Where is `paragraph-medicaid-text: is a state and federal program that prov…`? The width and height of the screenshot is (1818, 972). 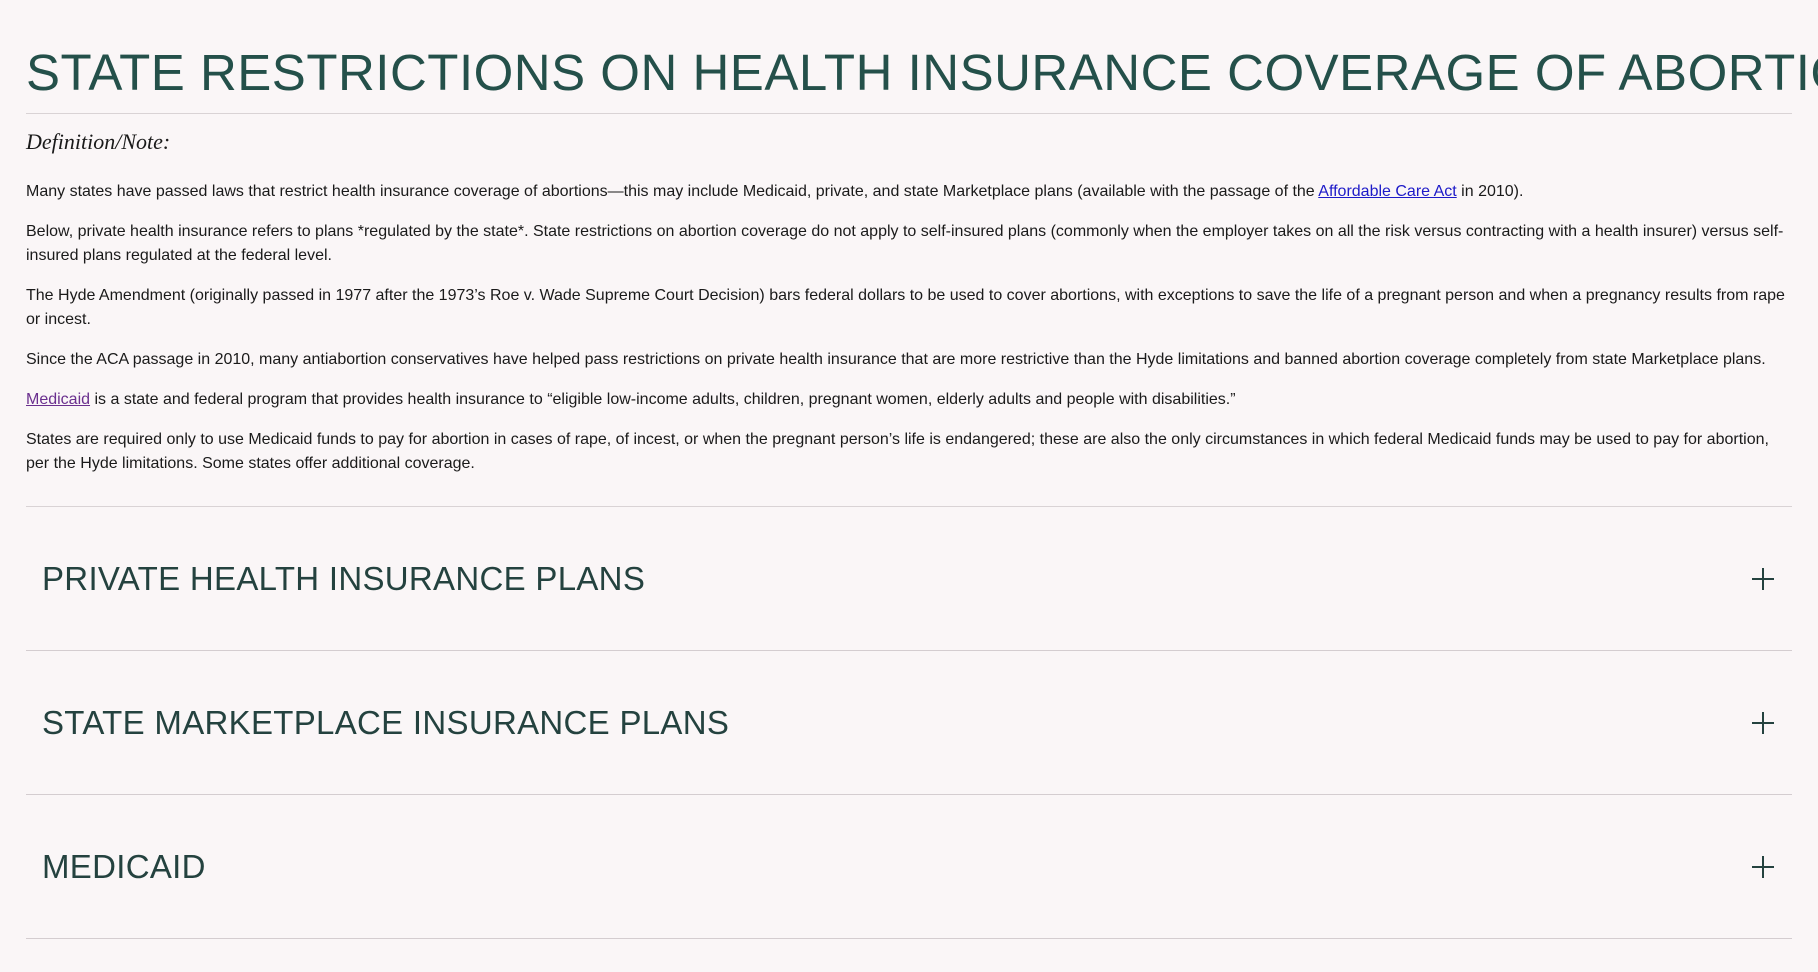
paragraph-medicaid-text: is a state and federal program that prov… is located at coordinates (663, 399).